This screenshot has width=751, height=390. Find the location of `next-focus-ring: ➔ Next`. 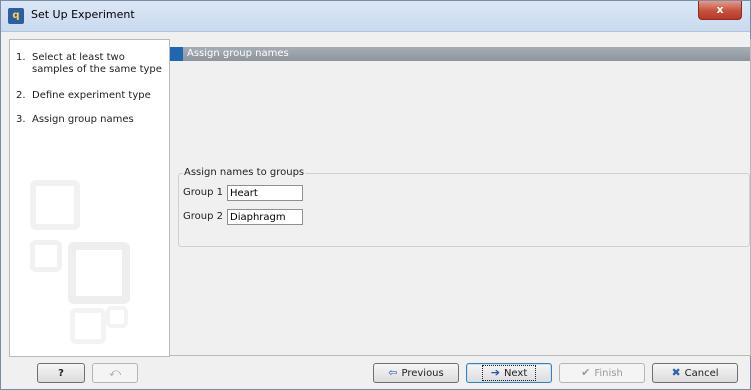

next-focus-ring: ➔ Next is located at coordinates (509, 373).